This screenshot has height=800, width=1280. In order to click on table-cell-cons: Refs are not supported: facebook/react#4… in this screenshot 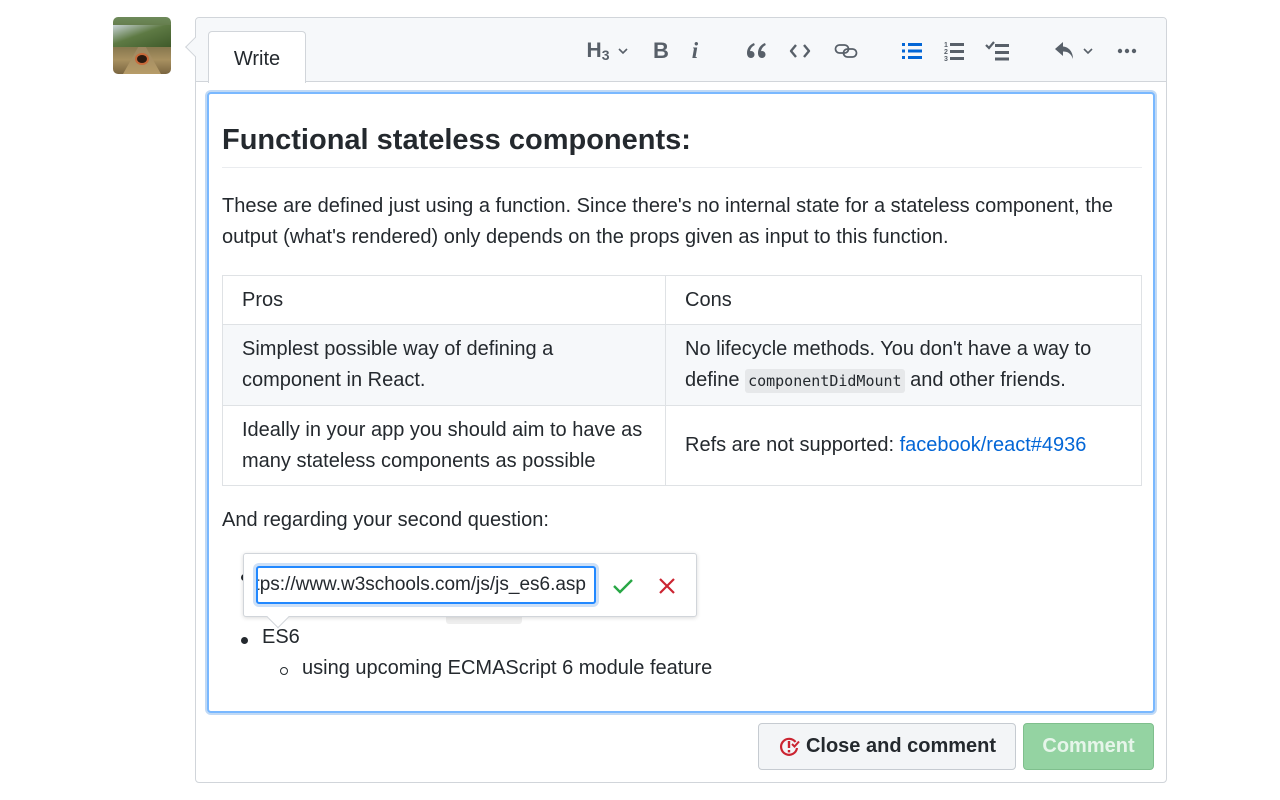, I will do `click(903, 445)`.